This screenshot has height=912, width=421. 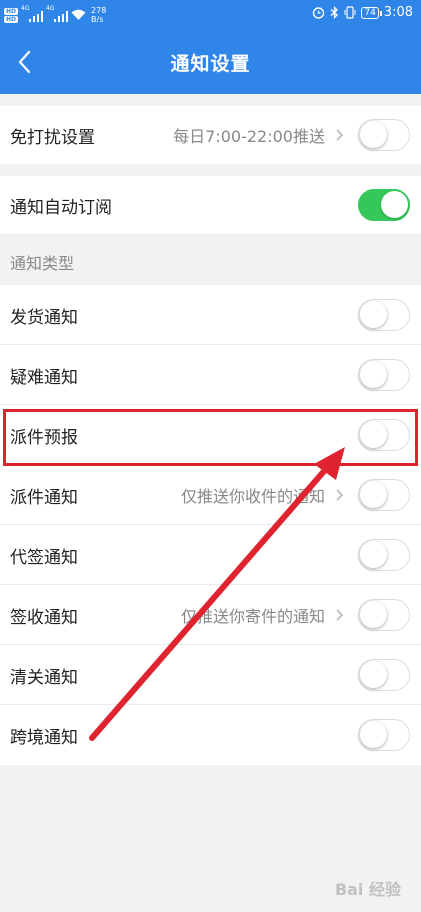 I want to click on section-title: 通知类型, so click(x=42, y=263).